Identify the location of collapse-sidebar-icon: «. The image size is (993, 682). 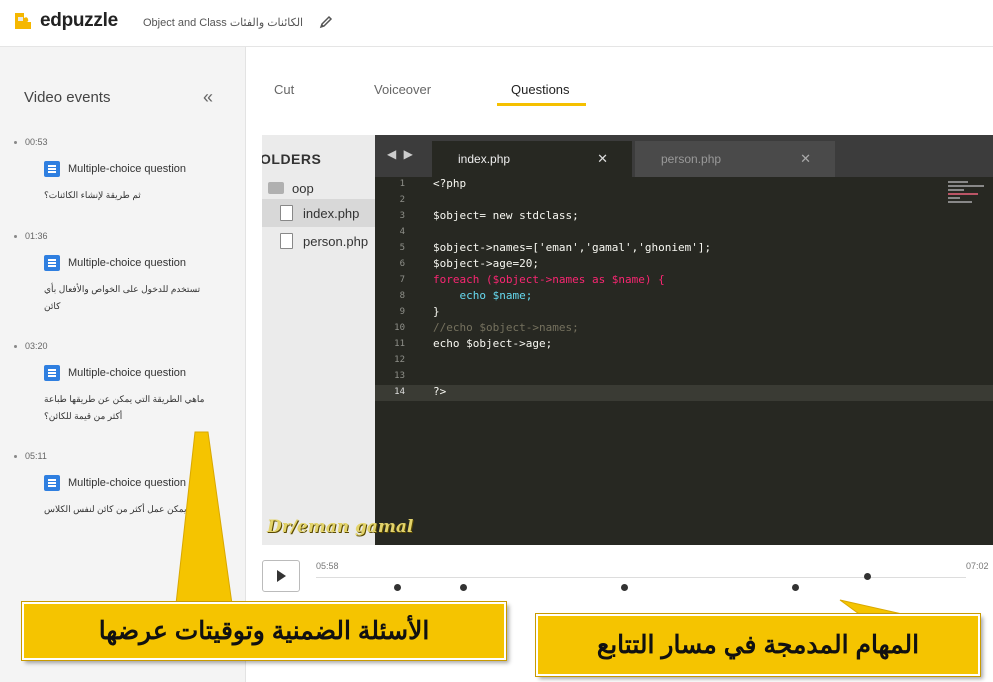
(208, 97).